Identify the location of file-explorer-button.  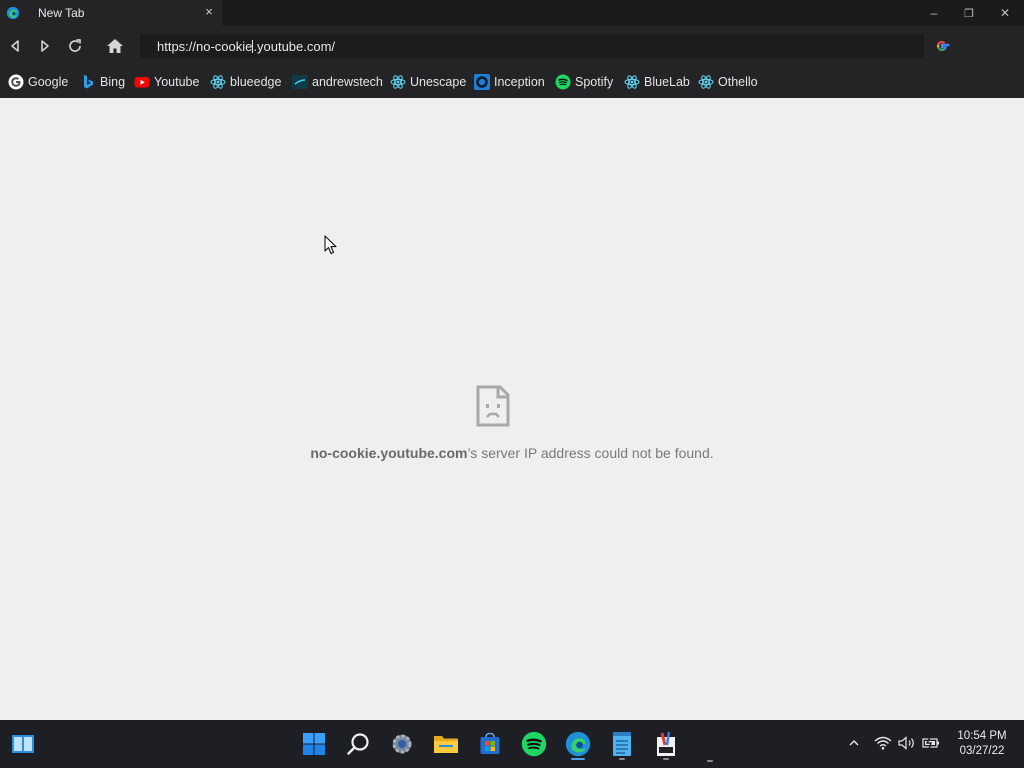
(446, 744).